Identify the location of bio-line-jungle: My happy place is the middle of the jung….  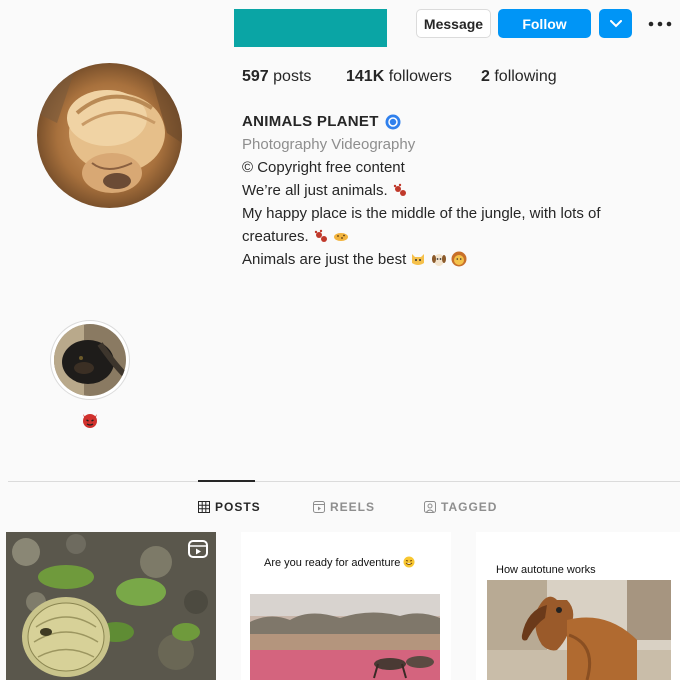
(421, 225).